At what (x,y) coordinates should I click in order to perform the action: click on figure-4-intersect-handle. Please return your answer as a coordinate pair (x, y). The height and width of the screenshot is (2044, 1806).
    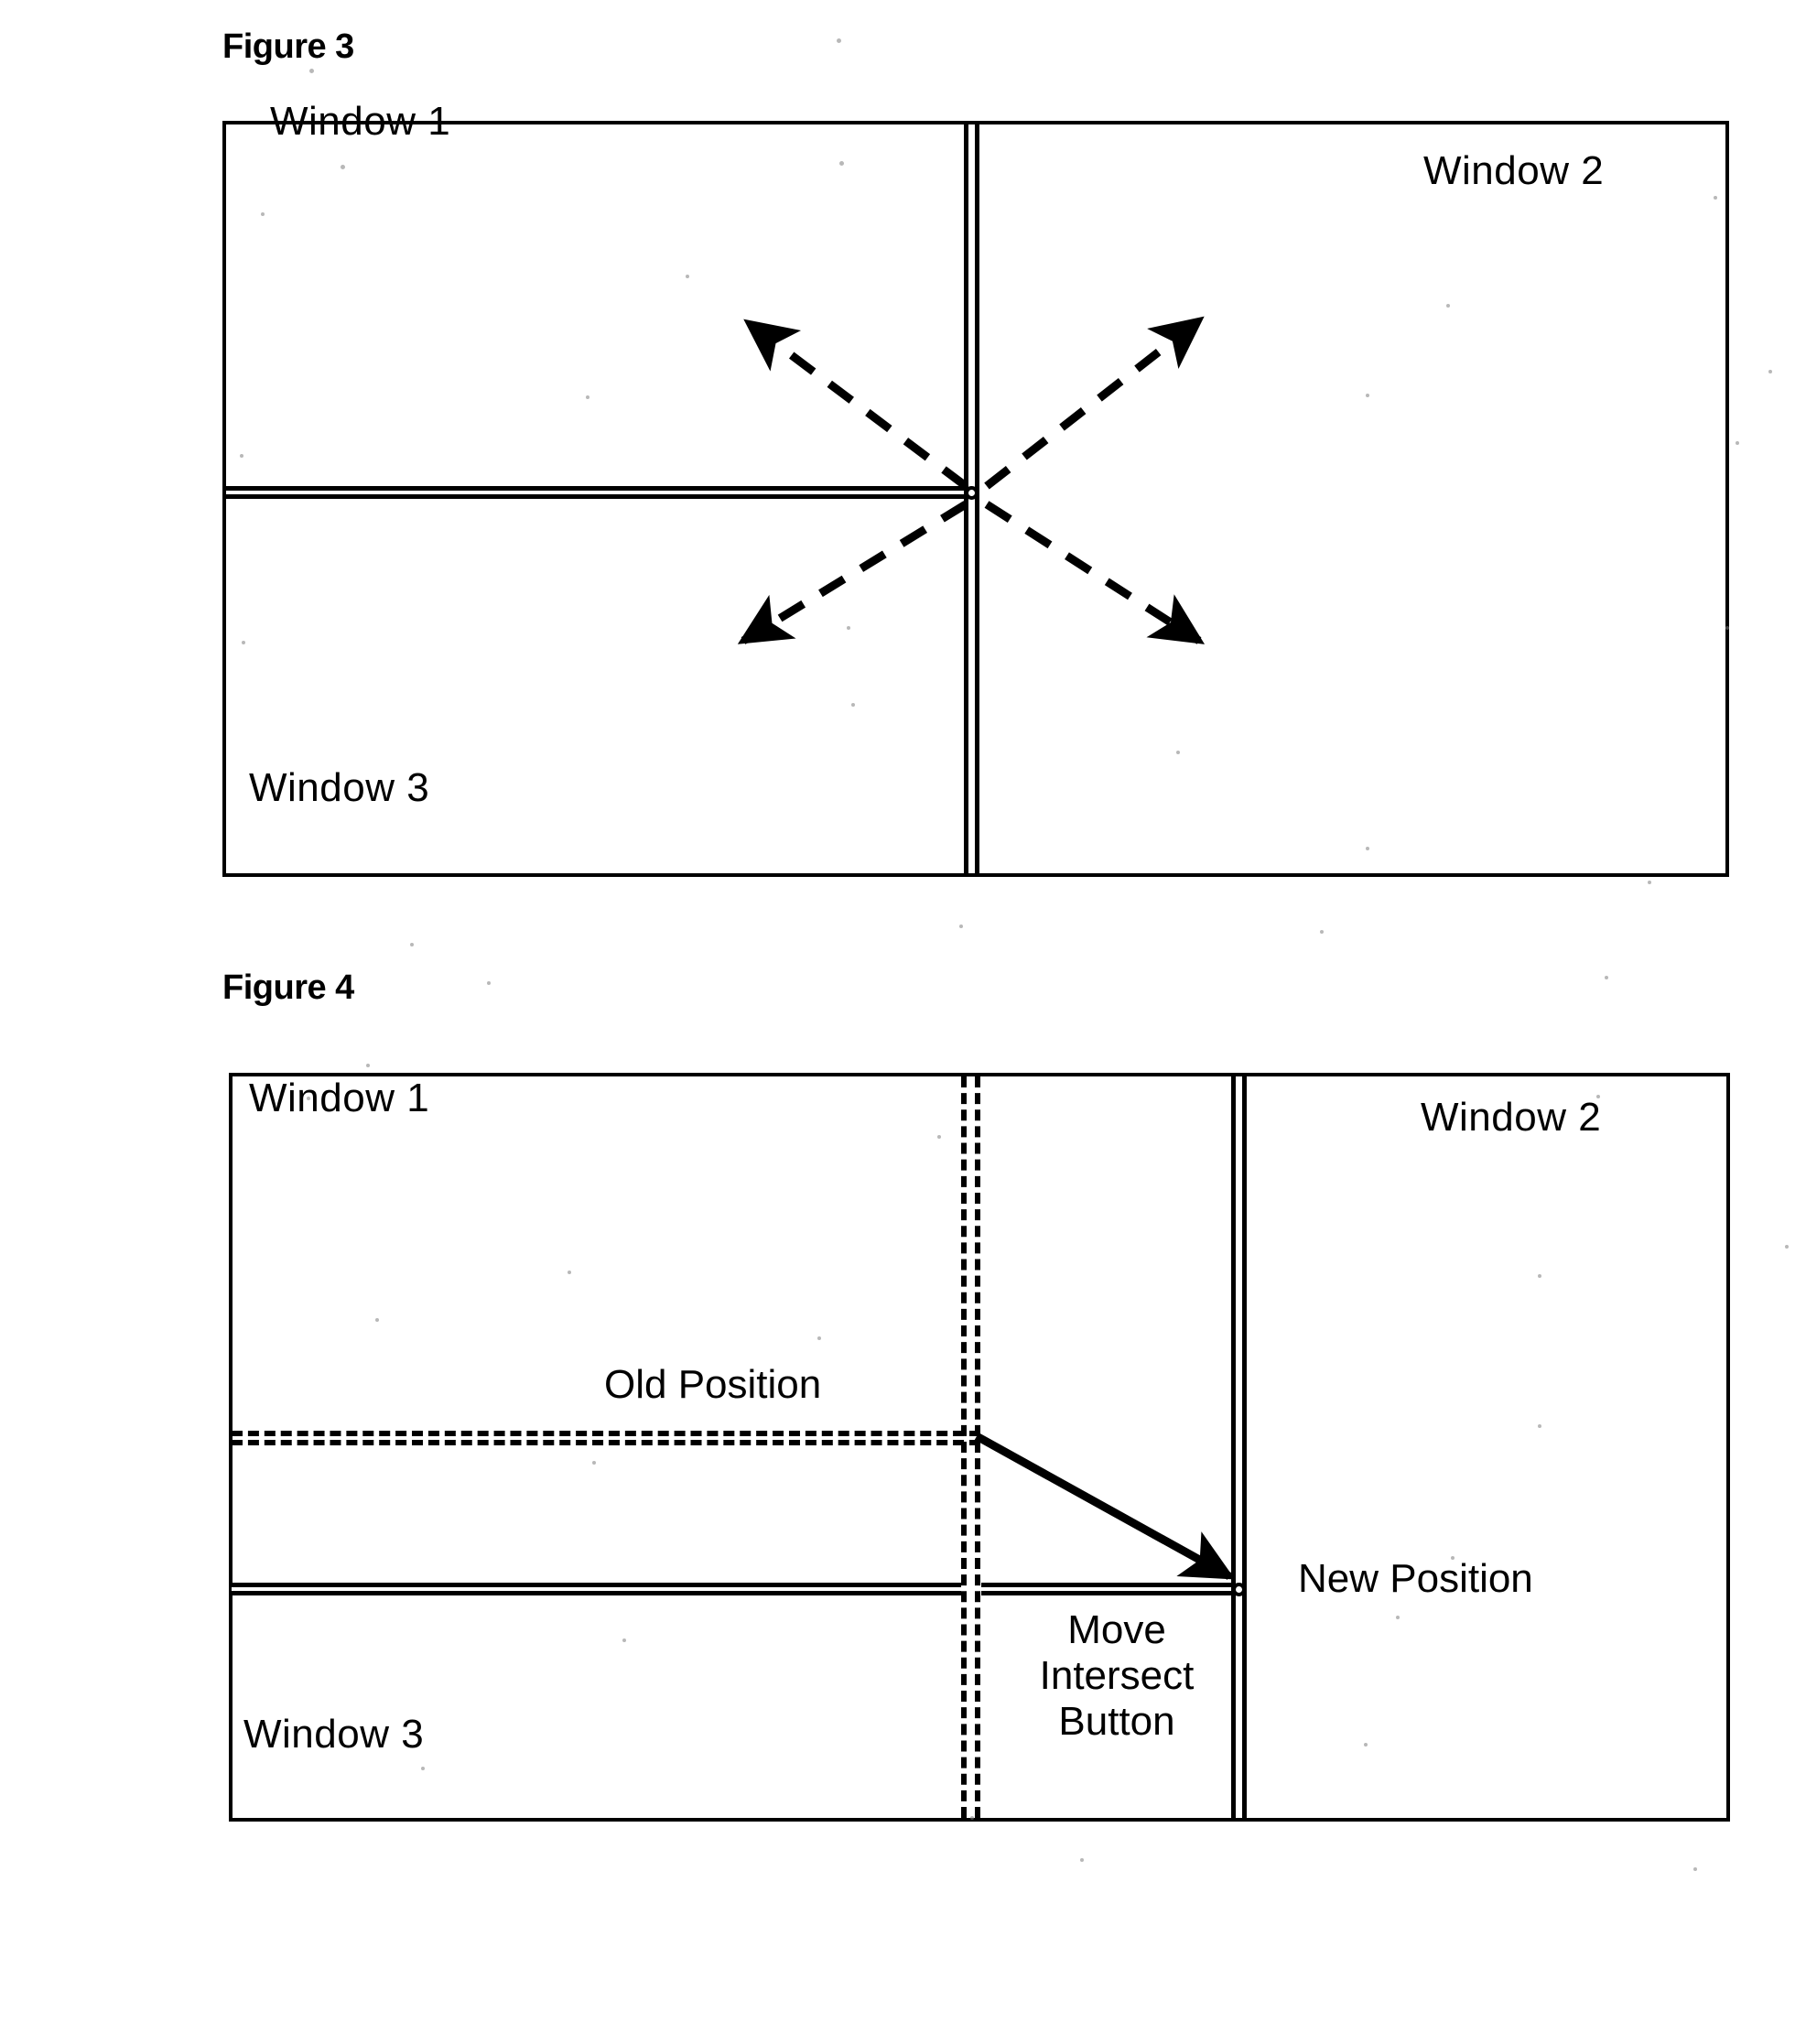
    Looking at the image, I should click on (1239, 1590).